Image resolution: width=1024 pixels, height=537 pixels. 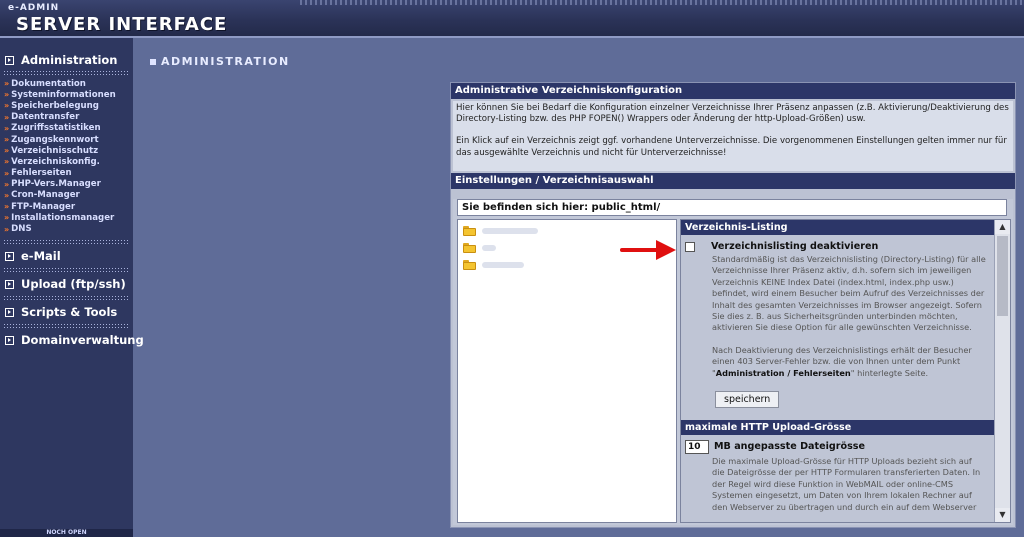 What do you see at coordinates (41, 256) in the screenshot?
I see `sidebar-section-label: e-Mail` at bounding box center [41, 256].